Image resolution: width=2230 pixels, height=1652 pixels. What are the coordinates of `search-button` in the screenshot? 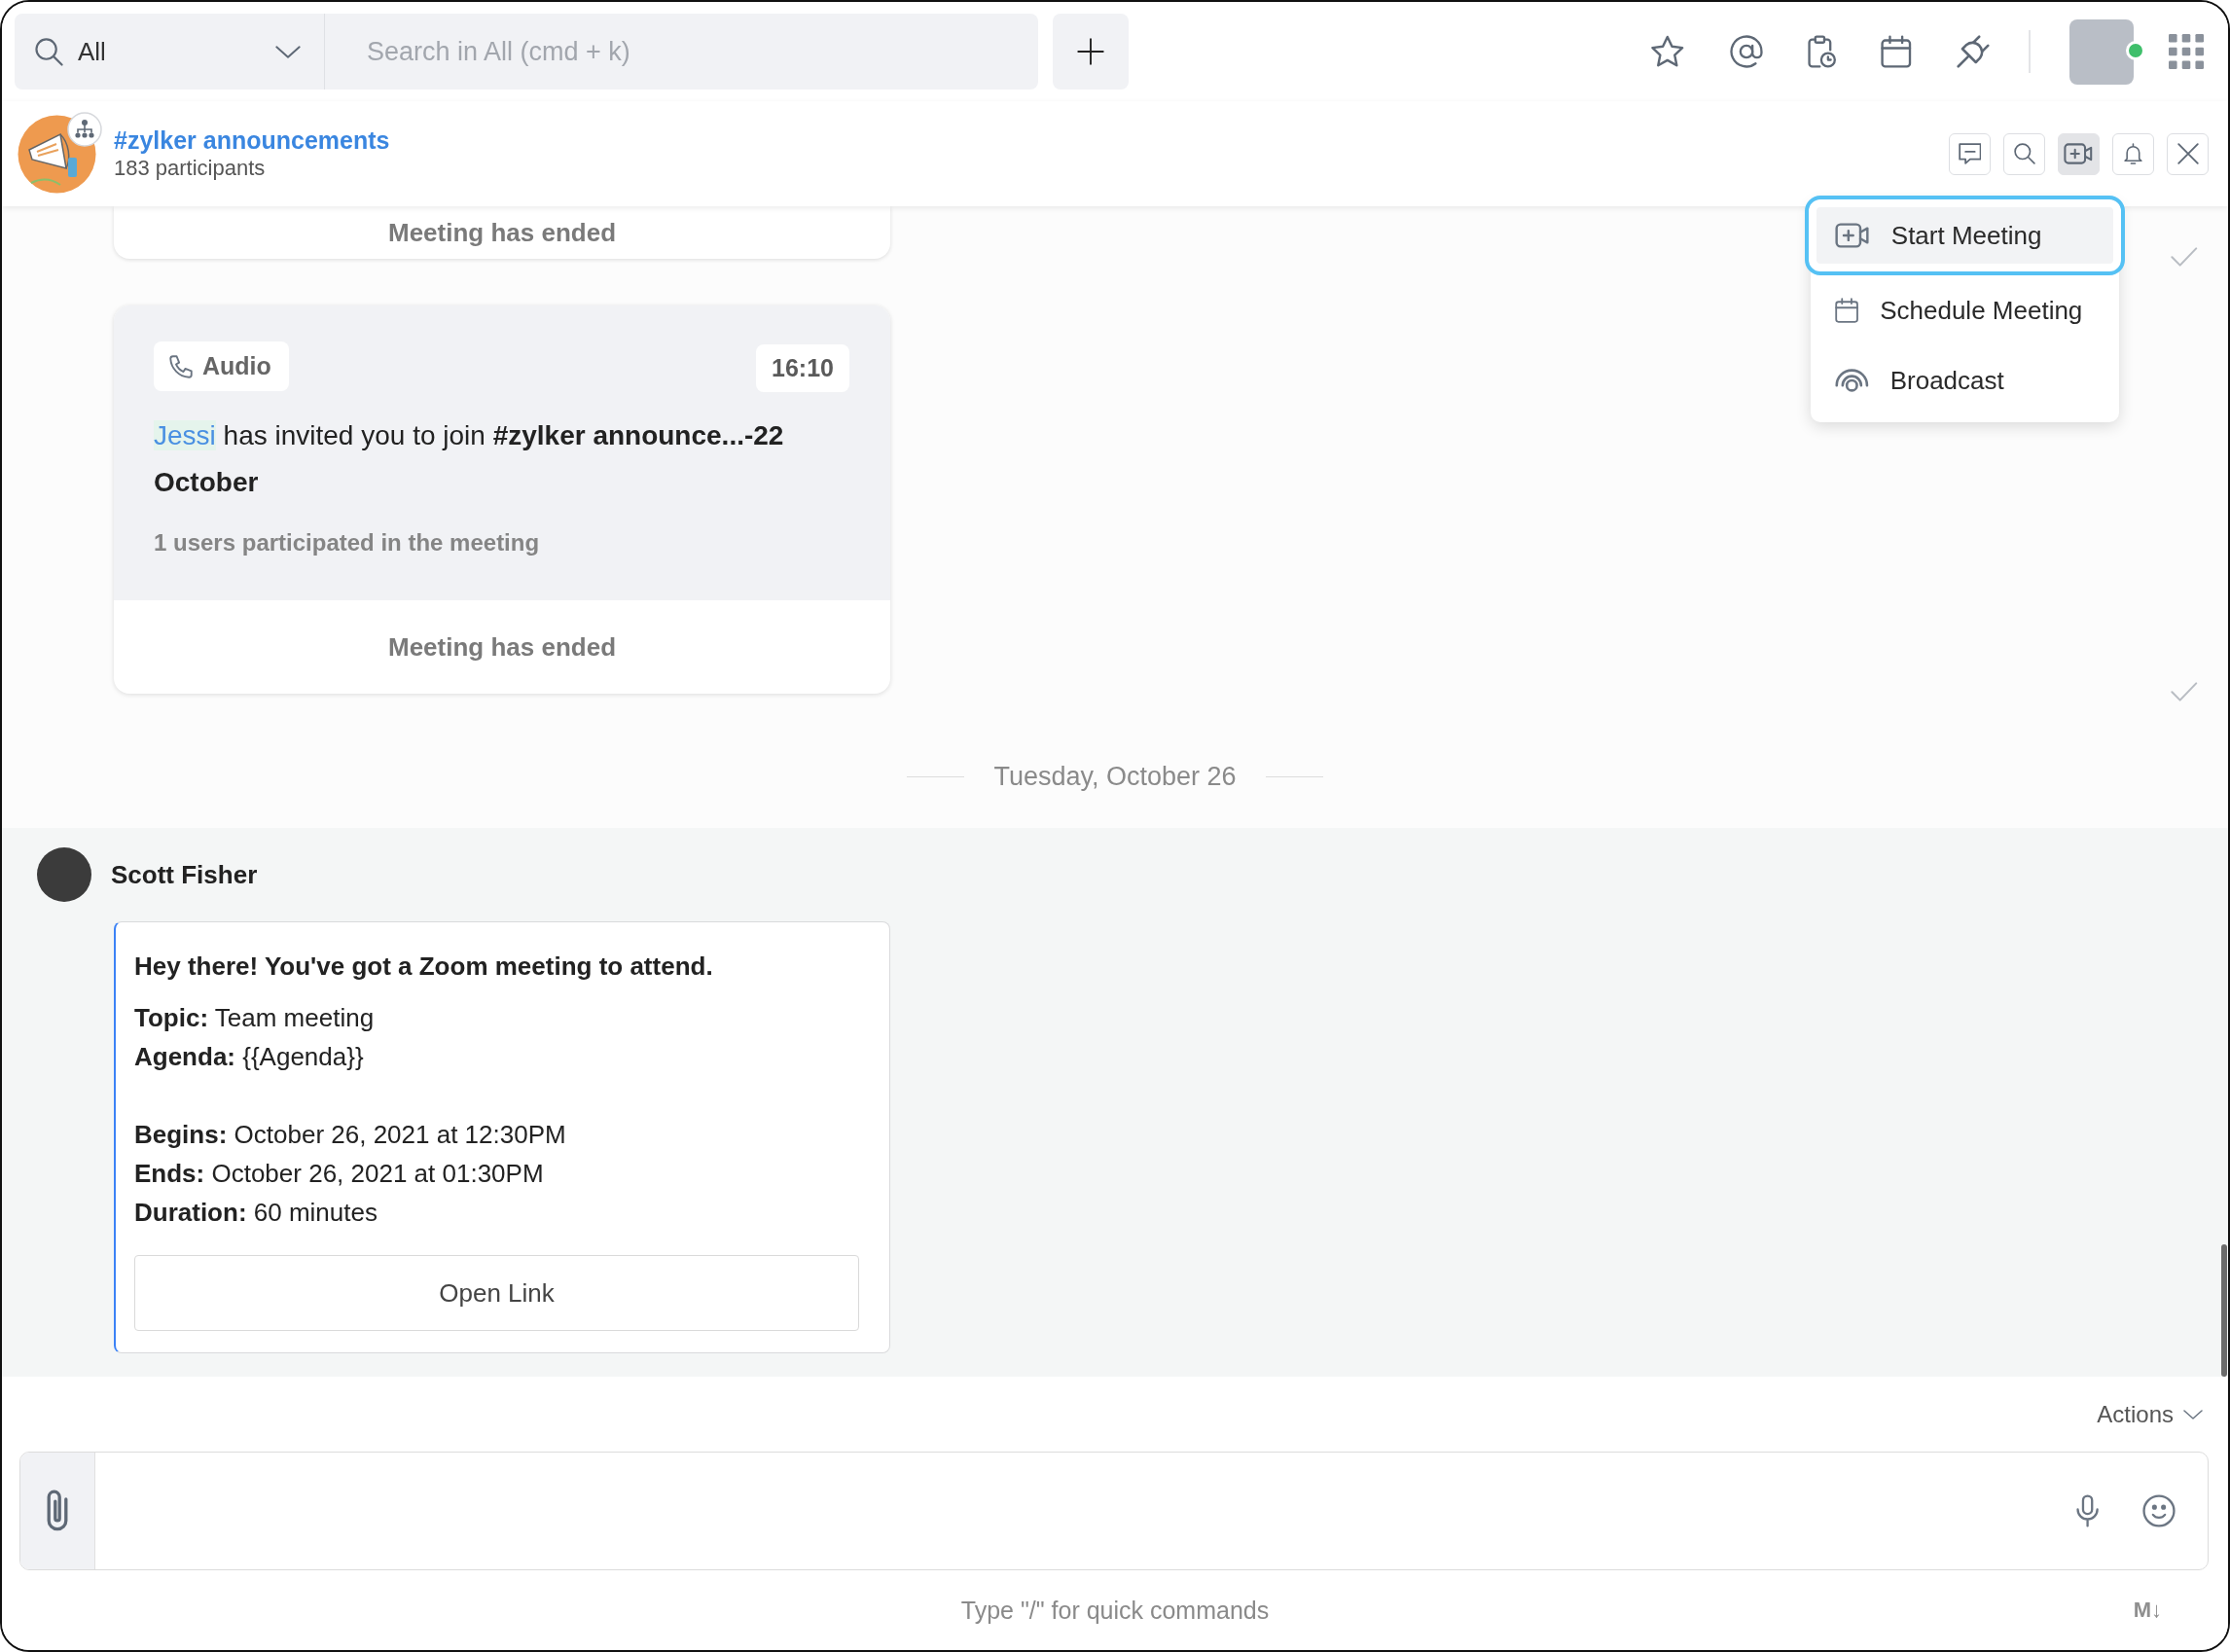 It's located at (2024, 153).